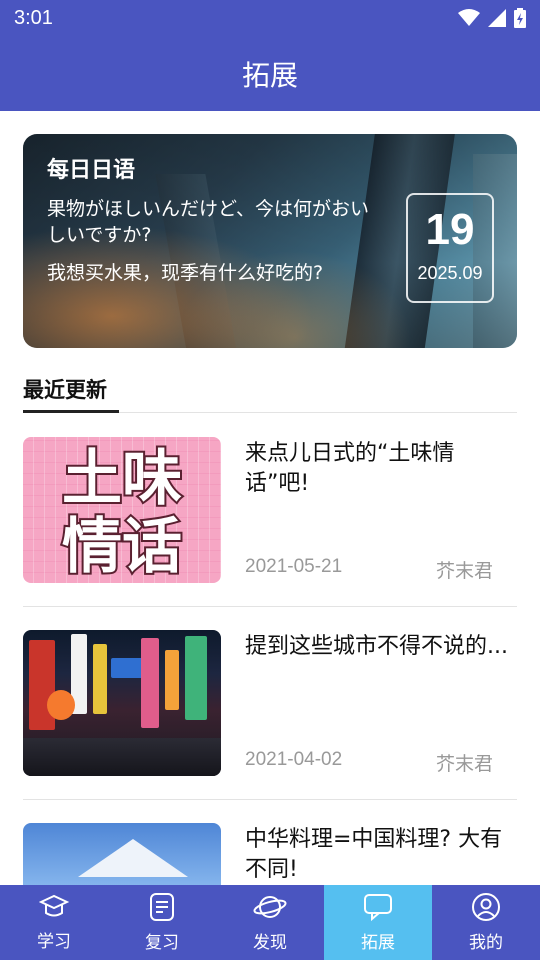 Image resolution: width=540 pixels, height=960 pixels. What do you see at coordinates (374, 854) in the screenshot?
I see `article-title: 中华料理=中国料理? 大有不同!` at bounding box center [374, 854].